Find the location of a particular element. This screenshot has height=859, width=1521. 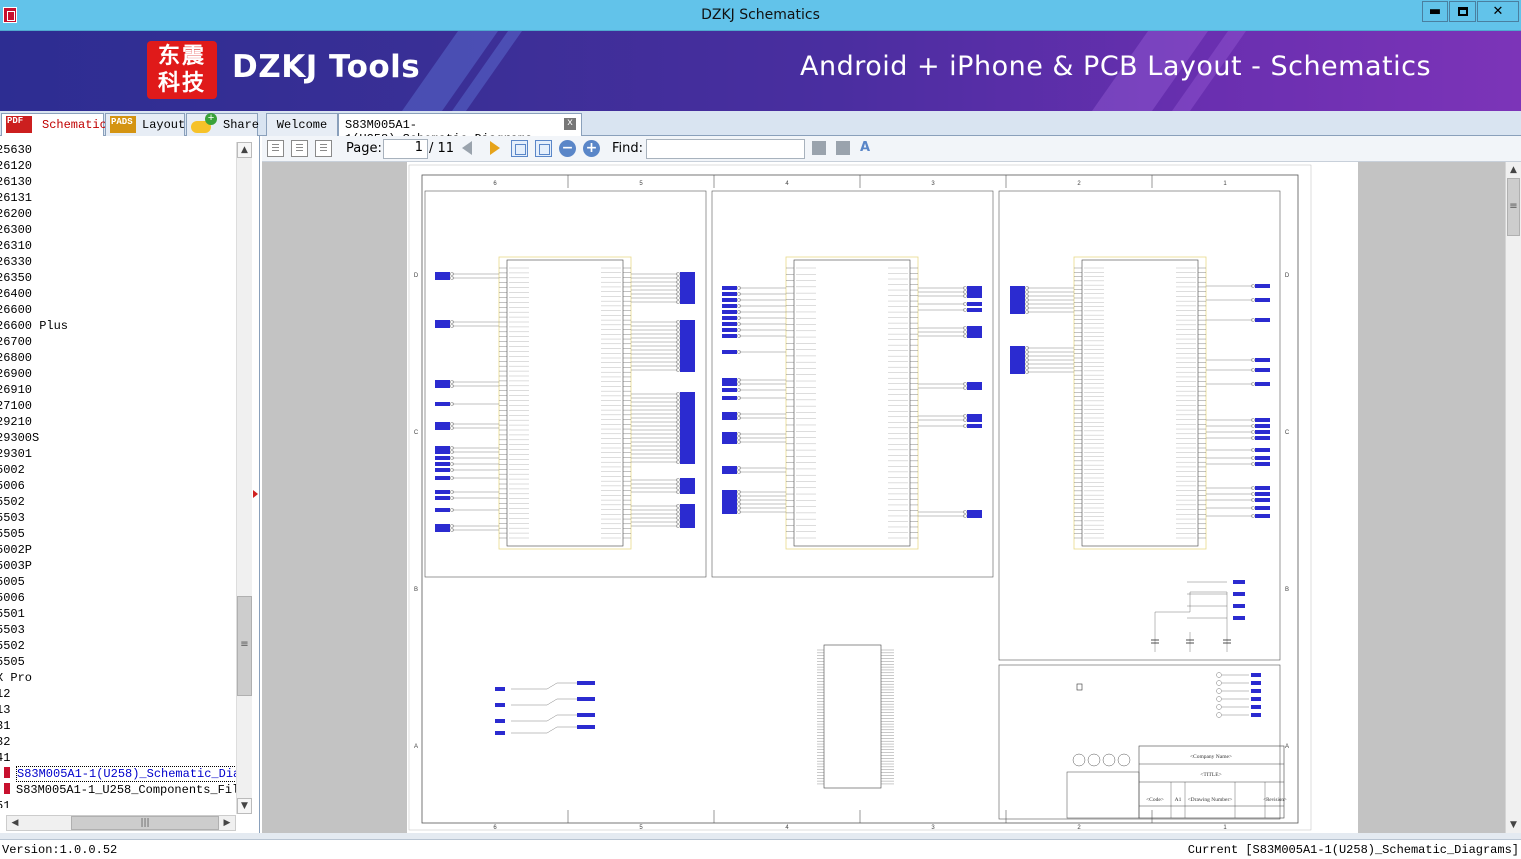

file-list-item: X Pro is located at coordinates (118, 678).